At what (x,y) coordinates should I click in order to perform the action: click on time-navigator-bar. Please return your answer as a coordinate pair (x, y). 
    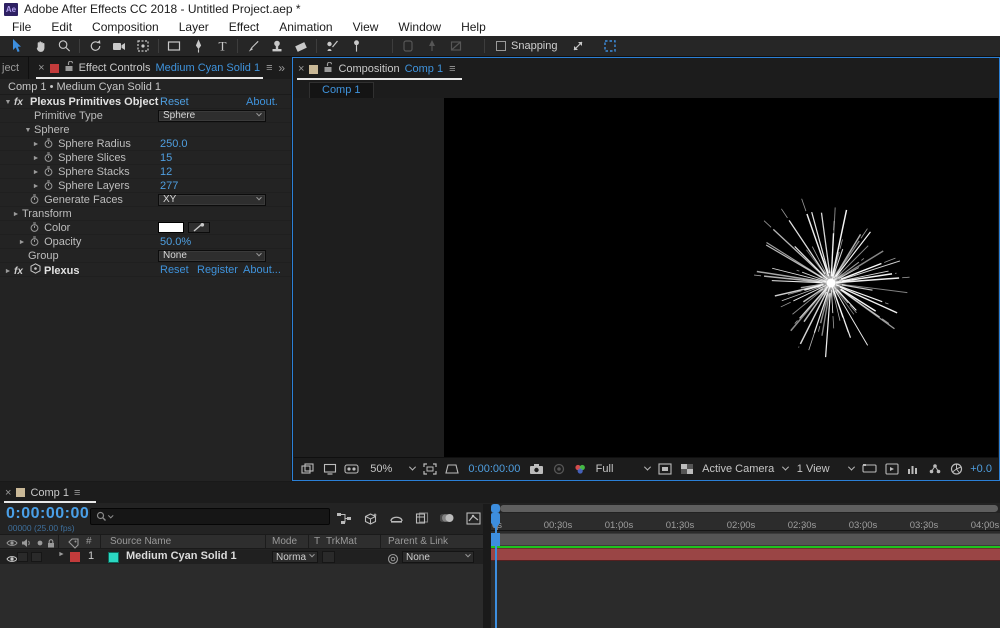
    Looking at the image, I should click on (749, 508).